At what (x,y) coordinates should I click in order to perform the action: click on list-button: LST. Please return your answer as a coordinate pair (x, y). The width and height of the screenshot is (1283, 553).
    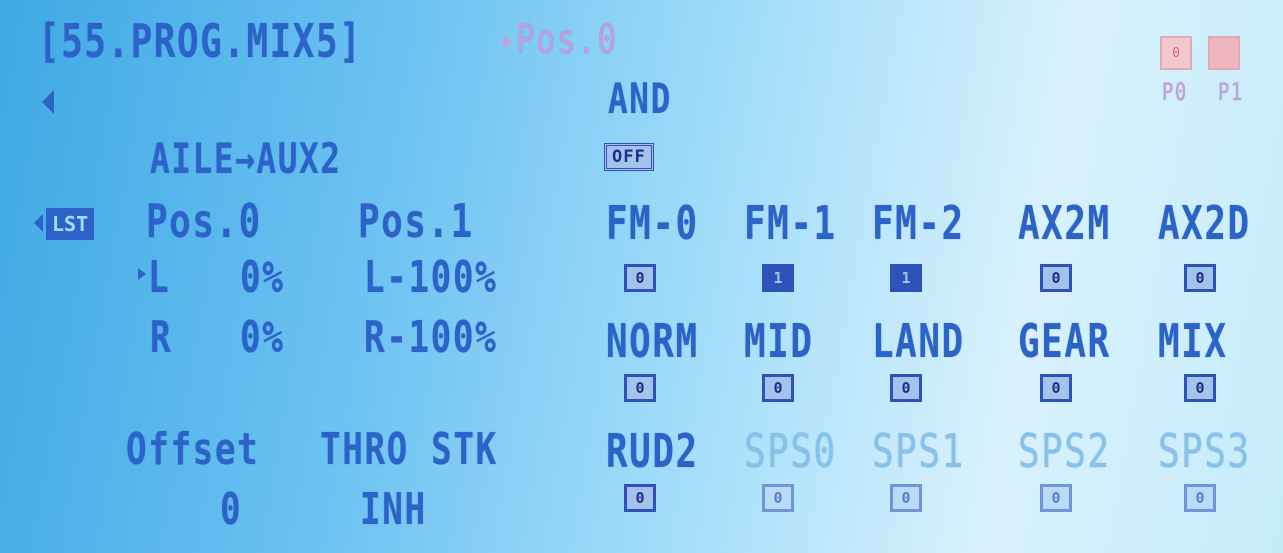
    Looking at the image, I should click on (70, 224).